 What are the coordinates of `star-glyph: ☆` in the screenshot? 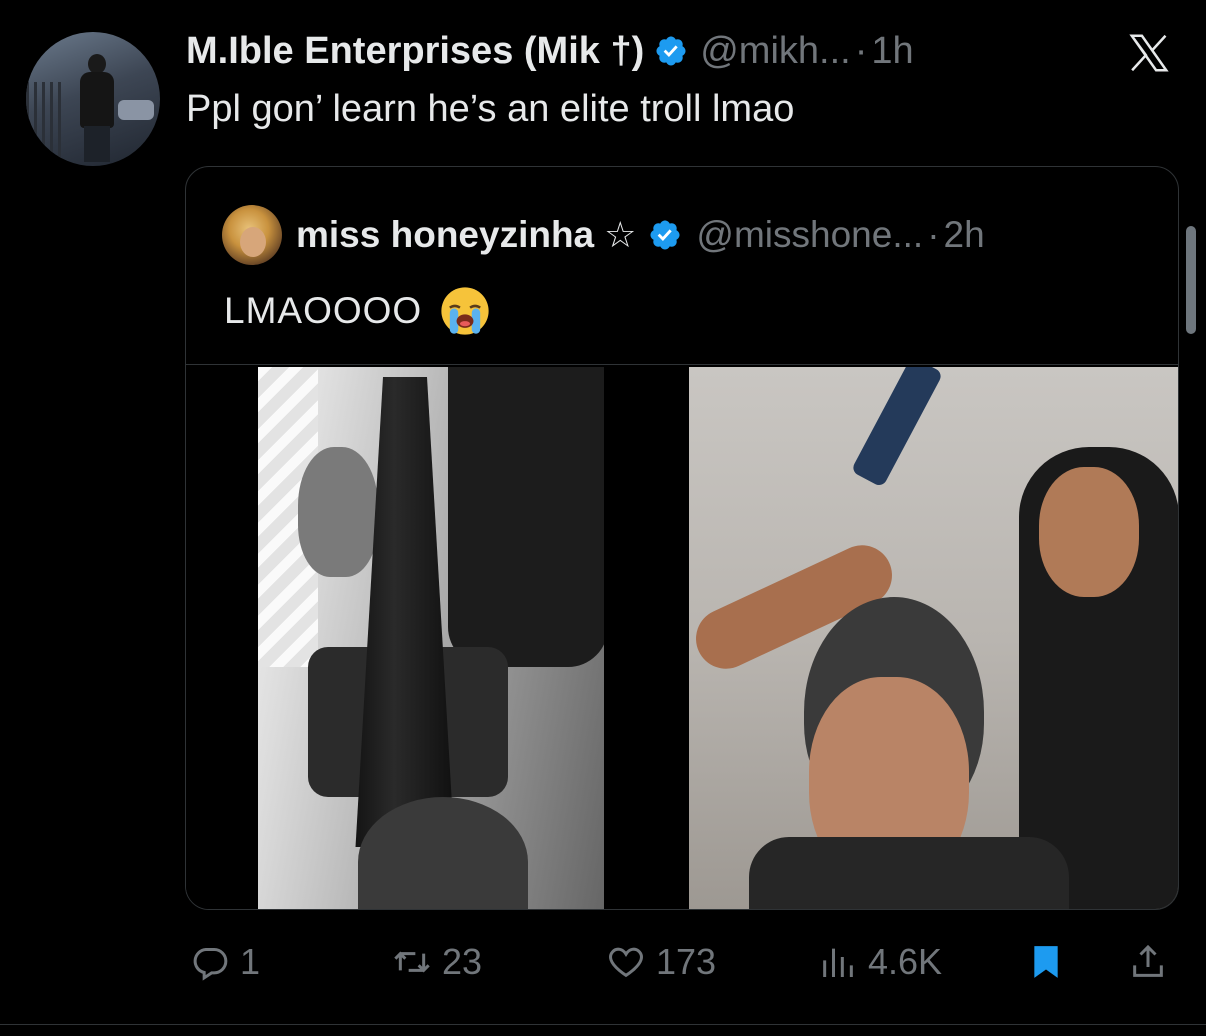 It's located at (620, 234).